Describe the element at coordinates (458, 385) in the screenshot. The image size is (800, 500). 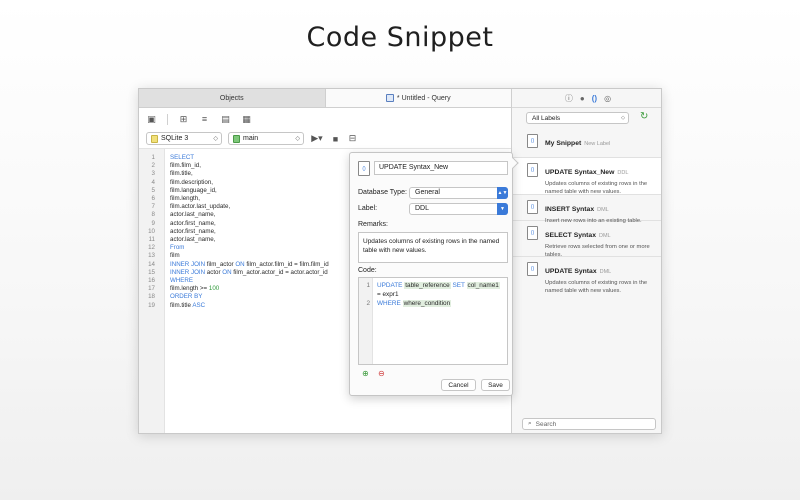
I see `cancel-button: Cancel` at that location.